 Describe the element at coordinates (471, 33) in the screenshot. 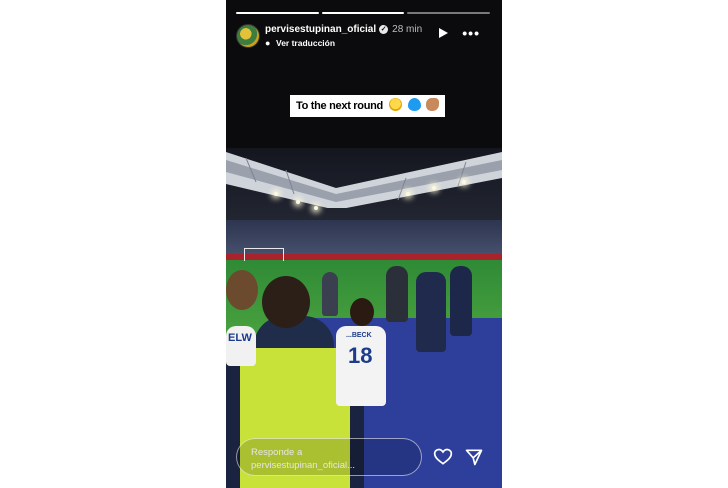

I see `more-options-icon: •••` at that location.